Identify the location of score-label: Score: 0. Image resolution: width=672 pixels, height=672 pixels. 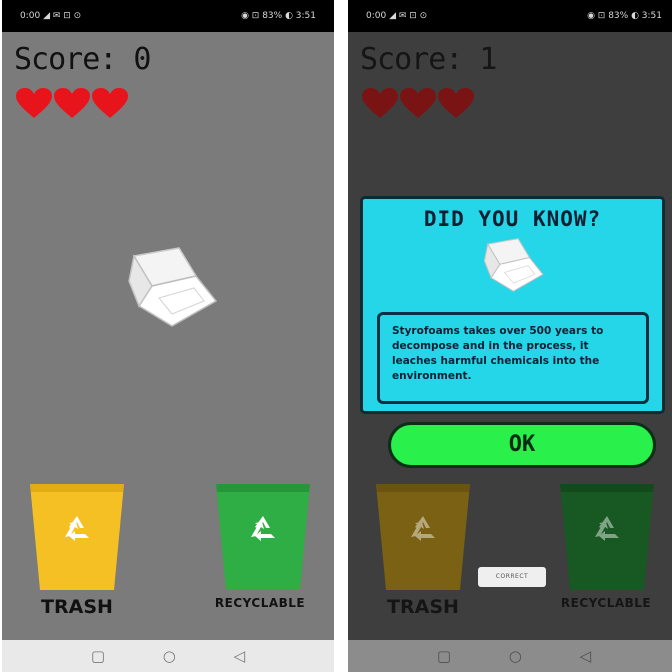
(82, 59).